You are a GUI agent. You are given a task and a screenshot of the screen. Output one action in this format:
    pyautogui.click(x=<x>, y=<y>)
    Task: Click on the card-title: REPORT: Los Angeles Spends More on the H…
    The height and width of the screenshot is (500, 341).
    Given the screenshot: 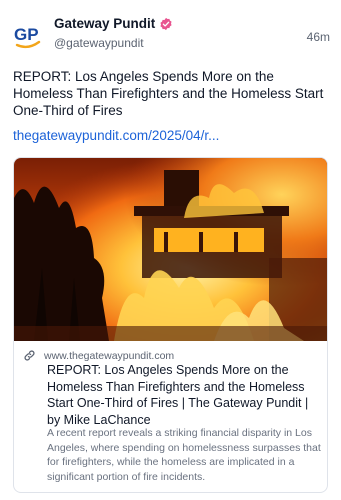 What is the action you would take?
    pyautogui.click(x=185, y=395)
    